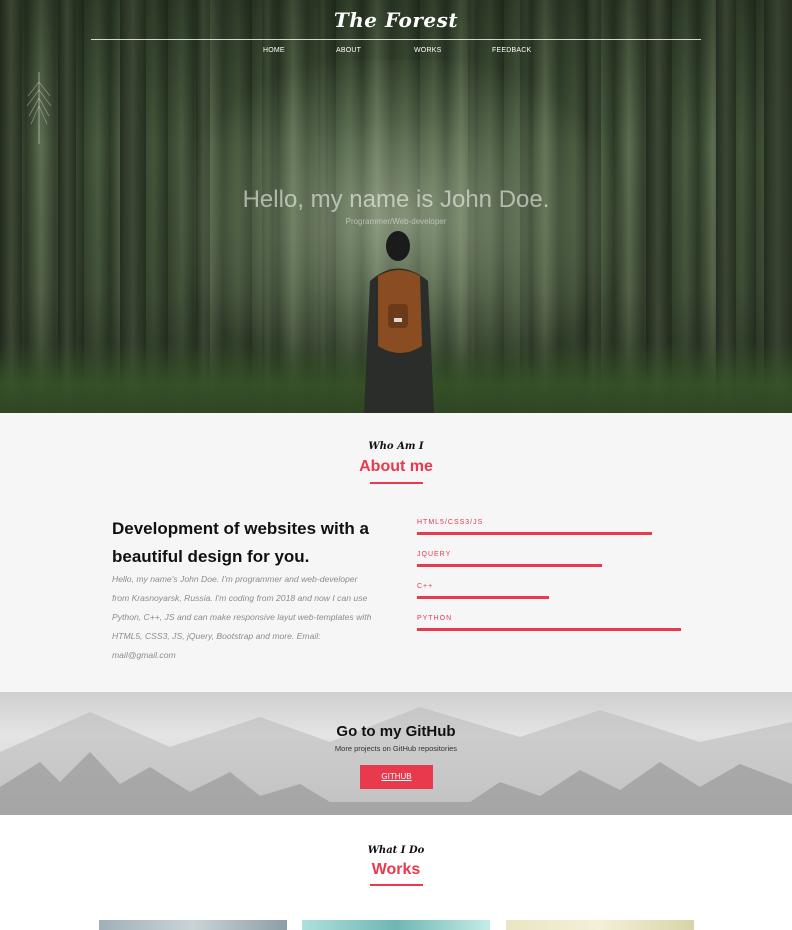  What do you see at coordinates (396, 466) in the screenshot?
I see `about-title: About me` at bounding box center [396, 466].